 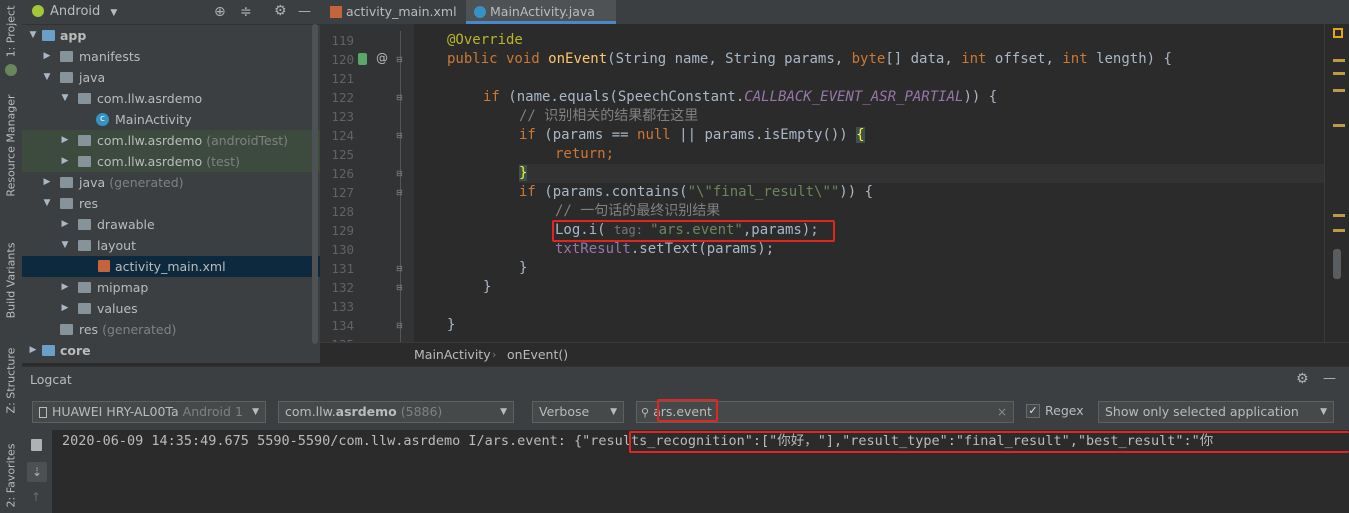 What do you see at coordinates (48, 35) in the screenshot?
I see `module-folder-icon` at bounding box center [48, 35].